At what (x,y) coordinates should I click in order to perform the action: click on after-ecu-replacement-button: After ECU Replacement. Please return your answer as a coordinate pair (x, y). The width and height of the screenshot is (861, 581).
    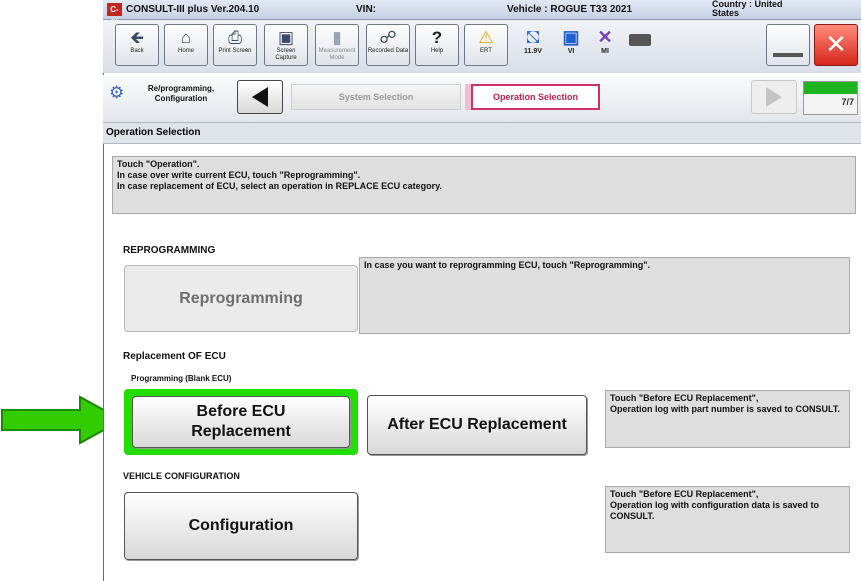
    Looking at the image, I should click on (477, 425).